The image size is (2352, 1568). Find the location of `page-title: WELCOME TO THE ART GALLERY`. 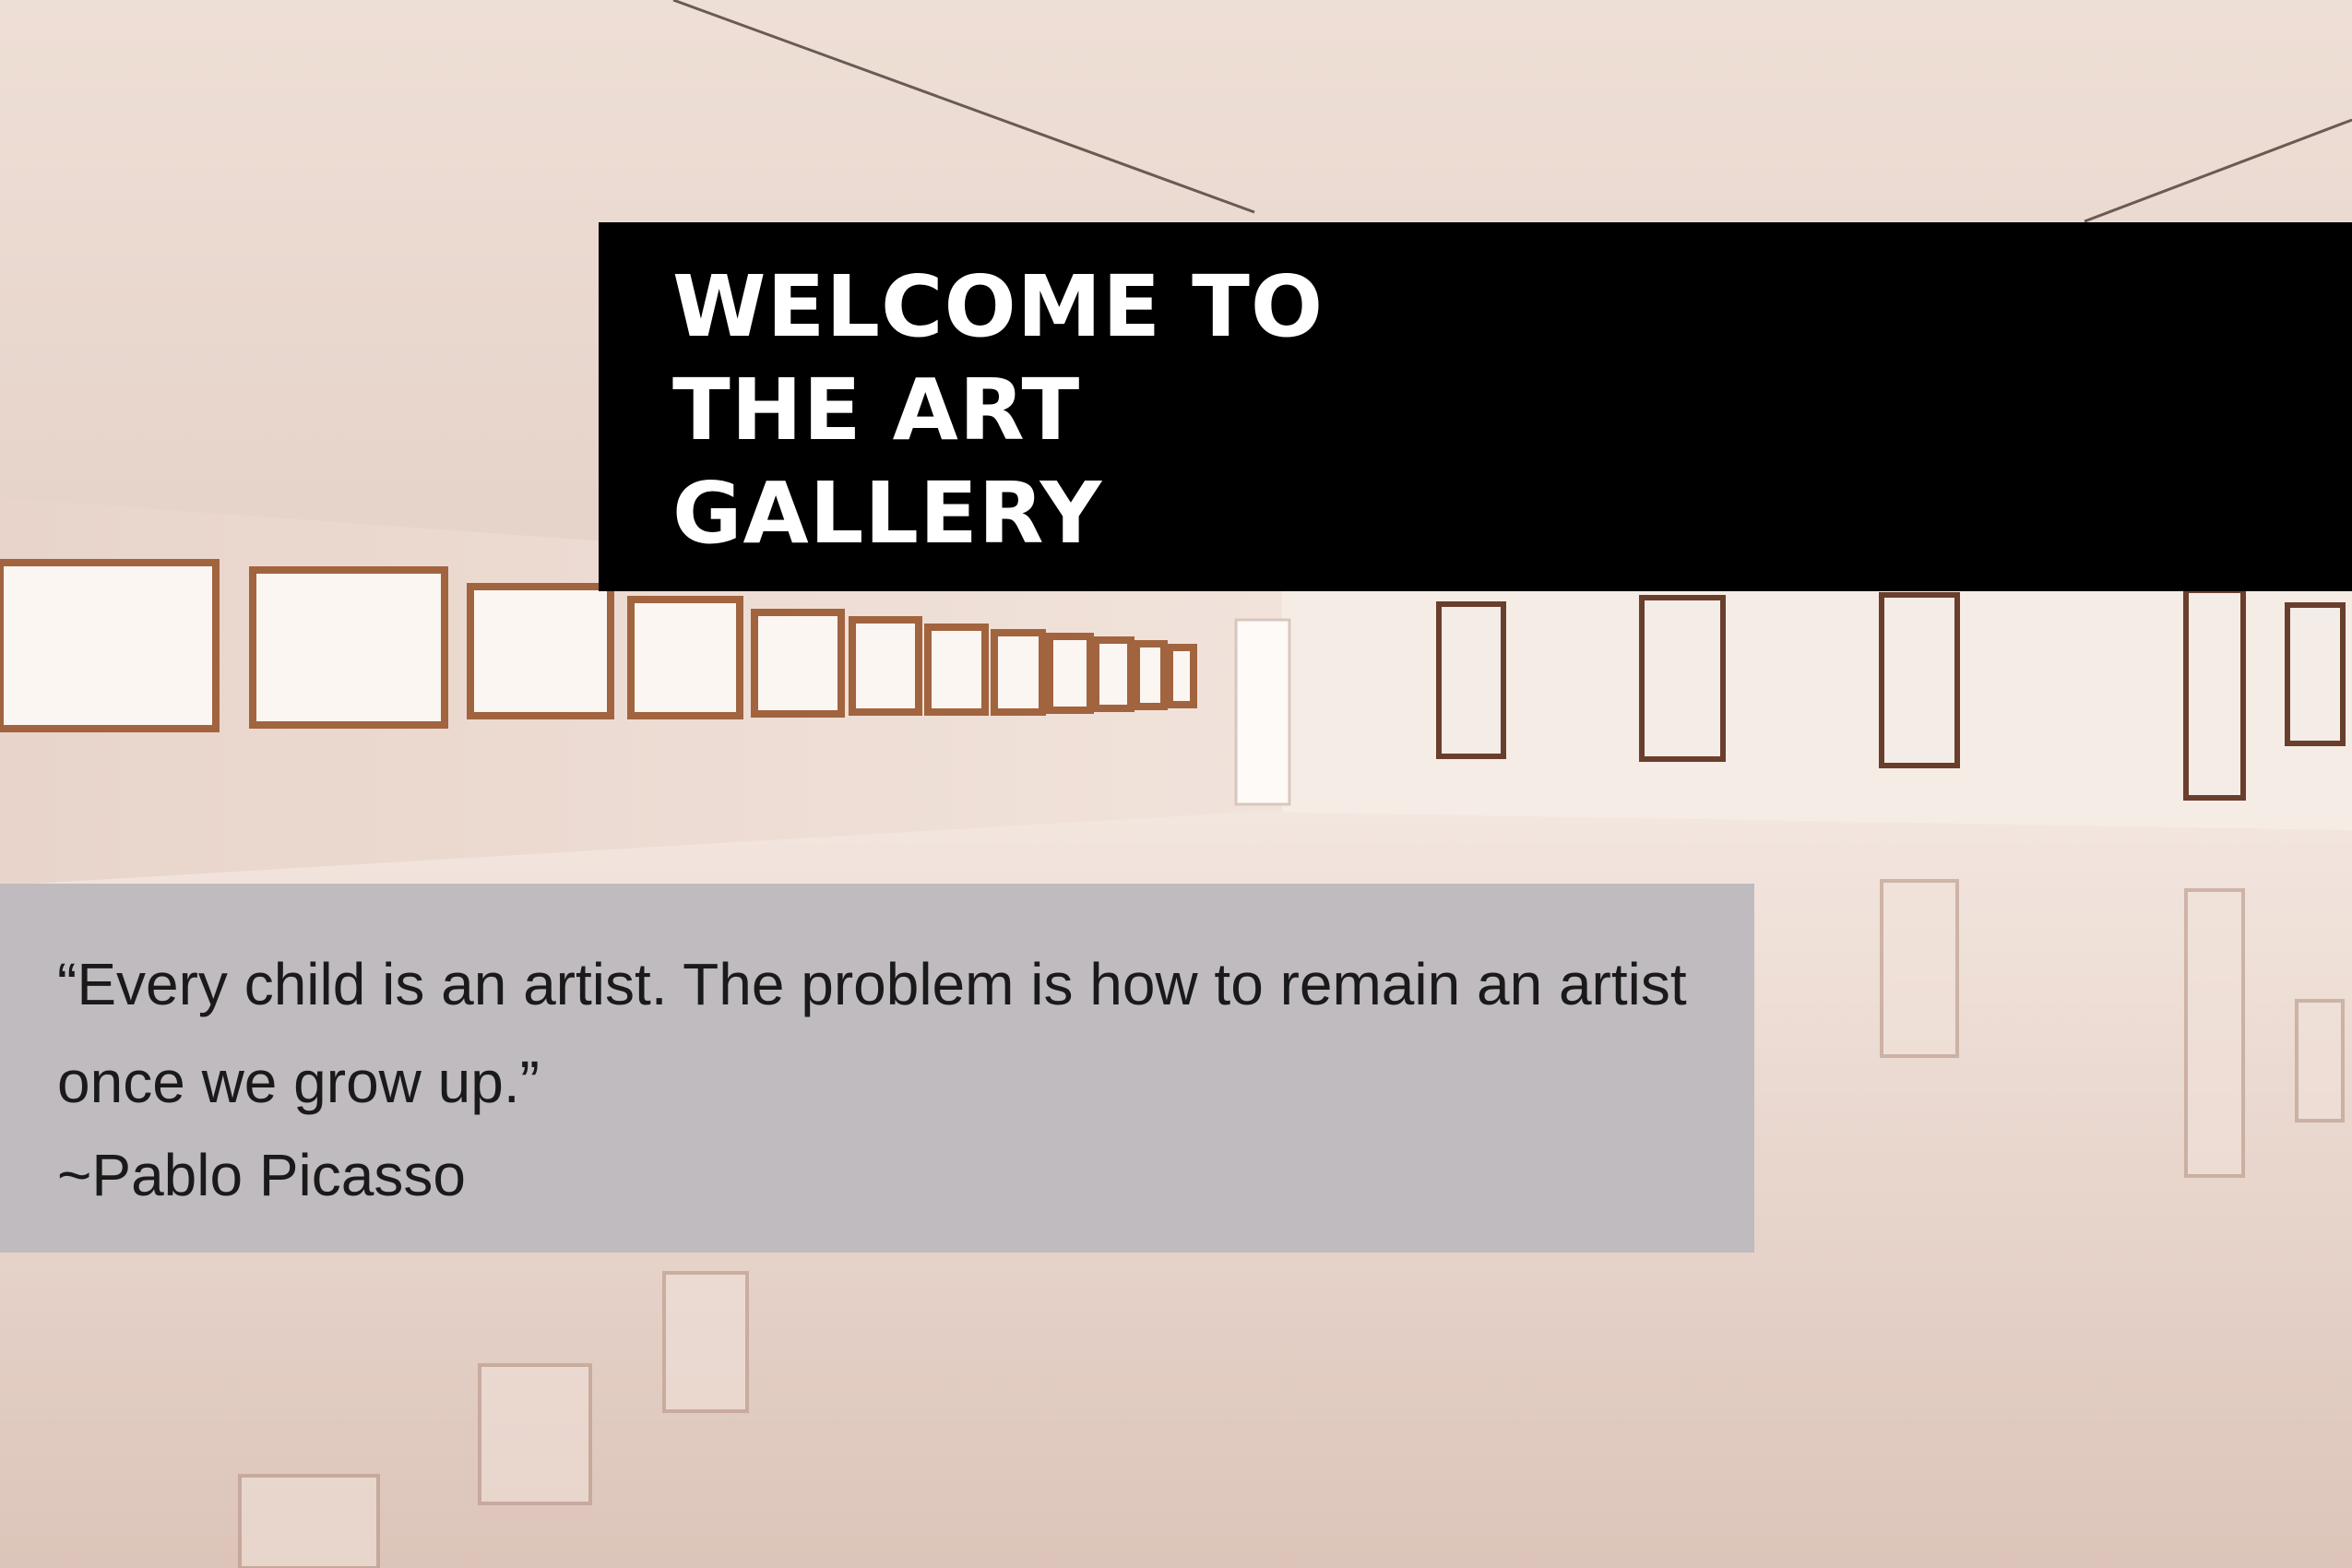

page-title: WELCOME TO THE ART GALLERY is located at coordinates (998, 410).